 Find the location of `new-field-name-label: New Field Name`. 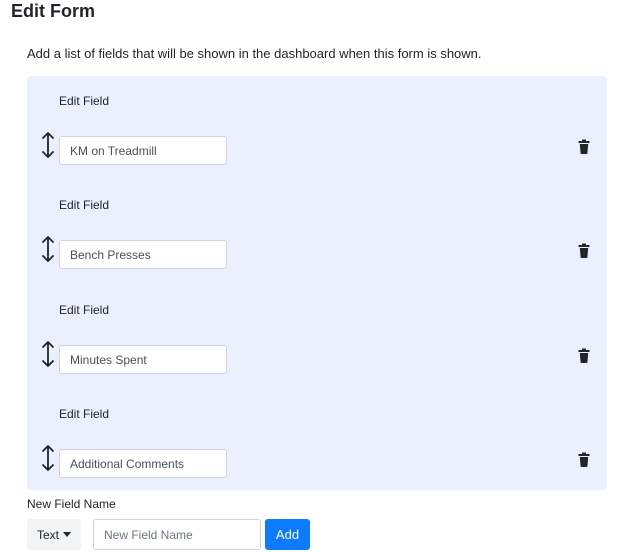

new-field-name-label: New Field Name is located at coordinates (71, 504).